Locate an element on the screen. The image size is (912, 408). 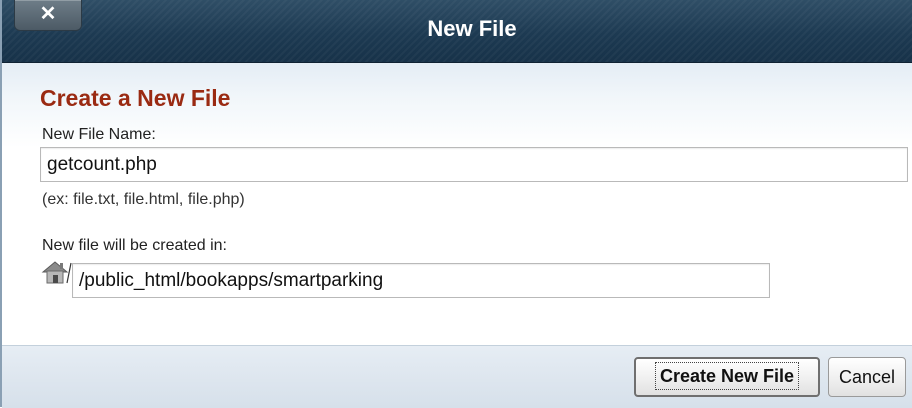
create-new-file-button: Create New File is located at coordinates (727, 377).